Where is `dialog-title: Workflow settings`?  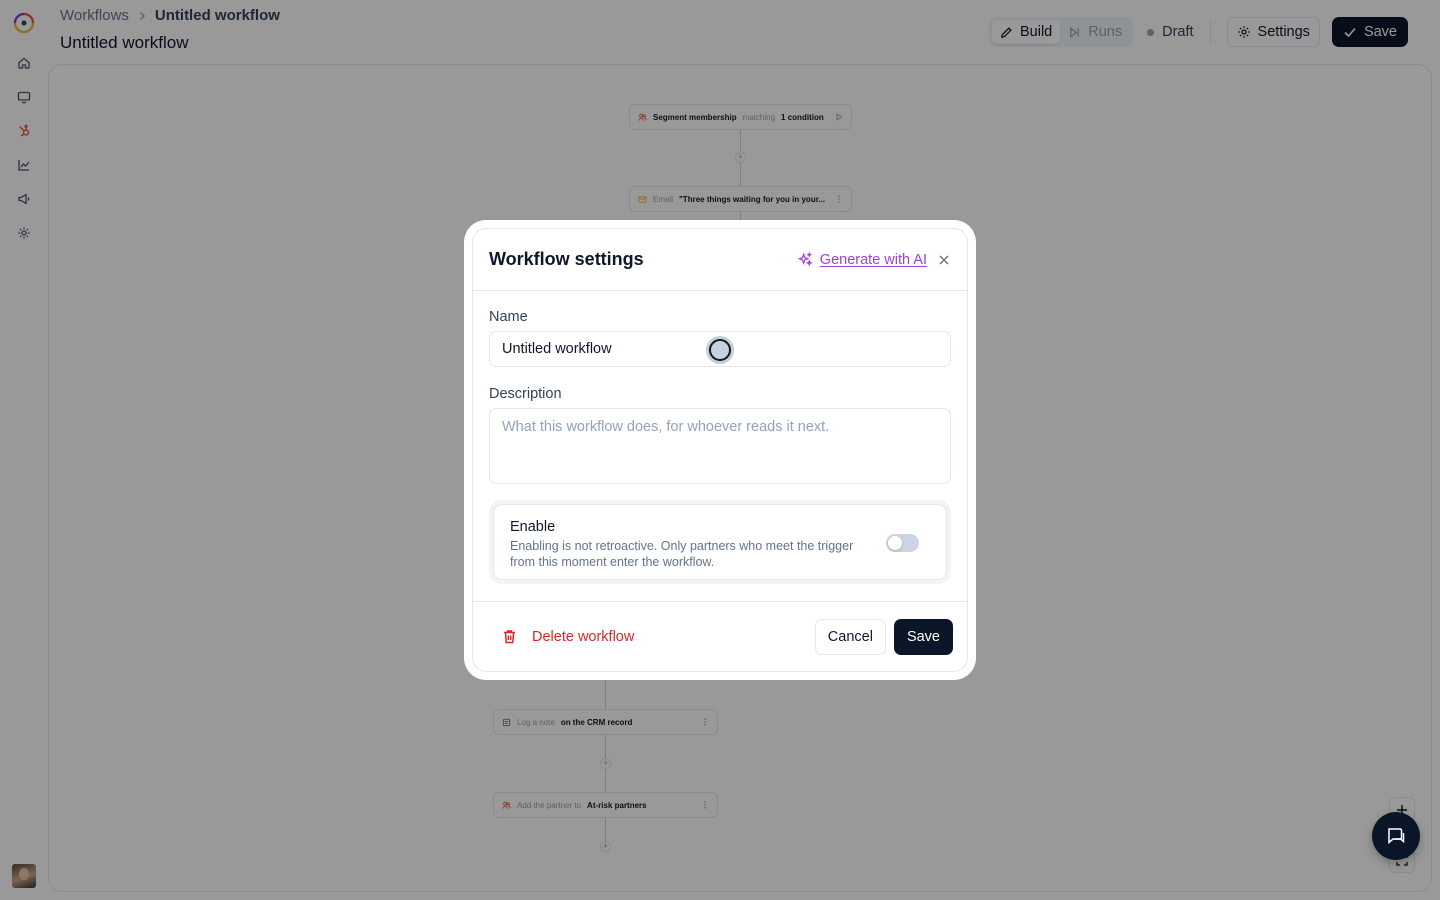
dialog-title: Workflow settings is located at coordinates (566, 259).